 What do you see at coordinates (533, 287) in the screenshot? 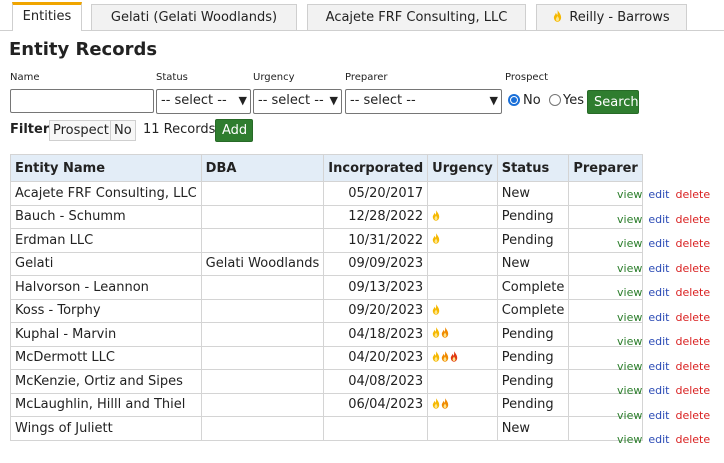
I see `cell-status: Complete` at bounding box center [533, 287].